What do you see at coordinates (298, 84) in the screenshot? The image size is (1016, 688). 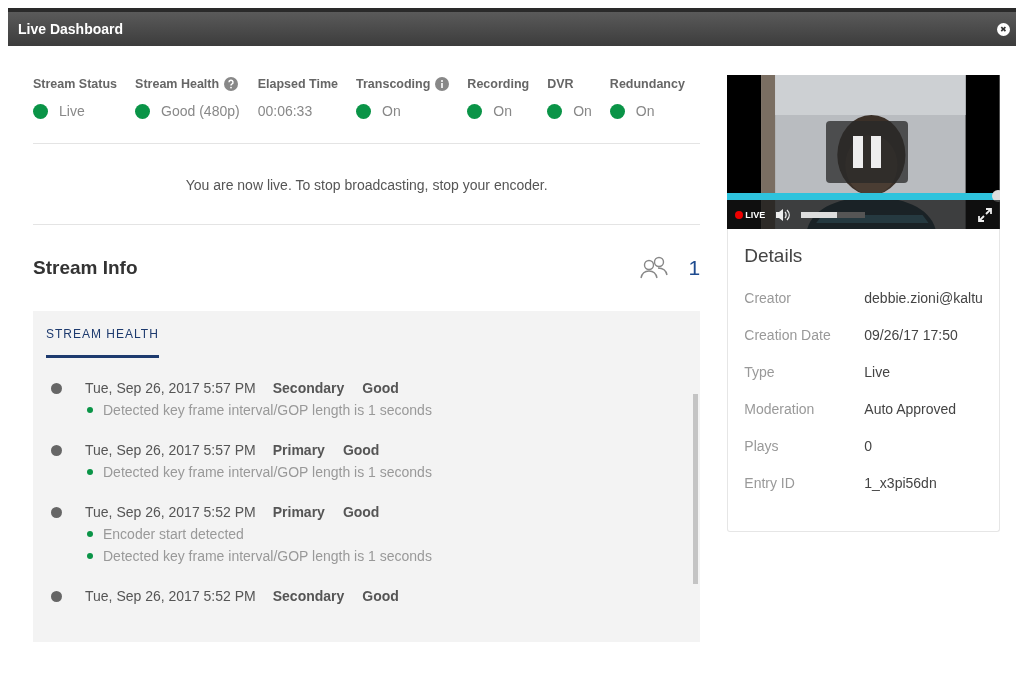 I see `status-label: Elapsed Time` at bounding box center [298, 84].